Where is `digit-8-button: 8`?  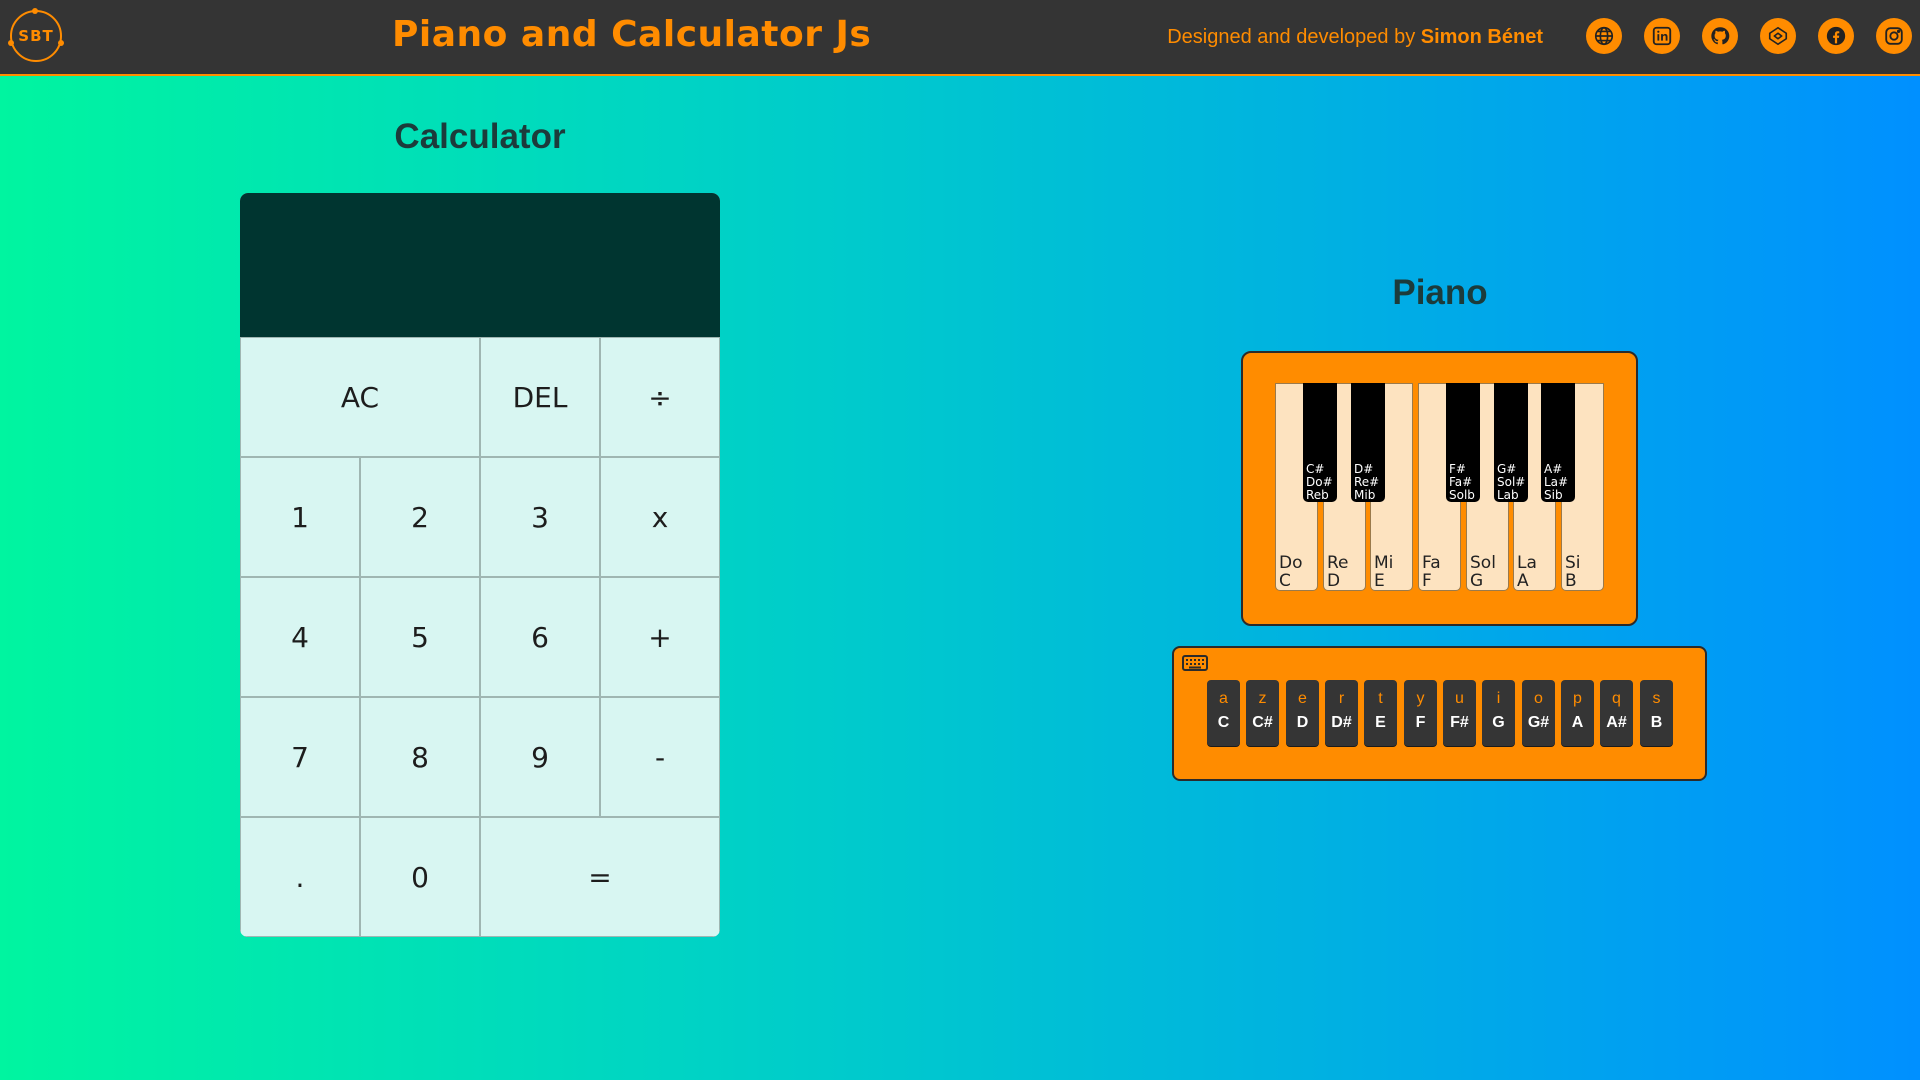 digit-8-button: 8 is located at coordinates (420, 757).